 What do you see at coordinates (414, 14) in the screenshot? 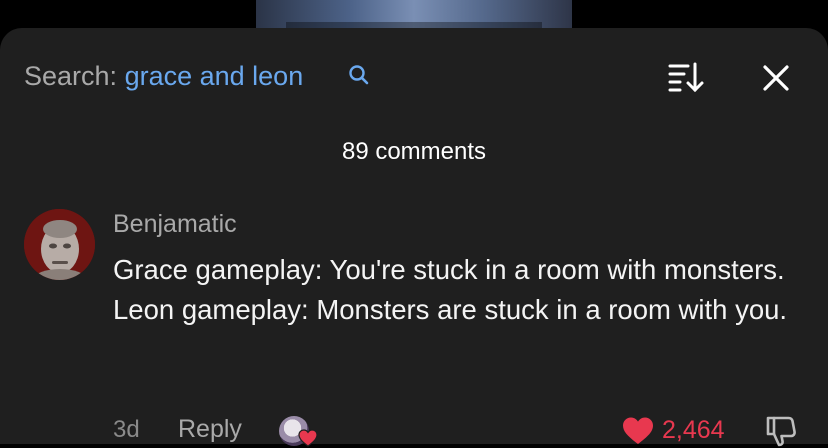
I see `video-preview` at bounding box center [414, 14].